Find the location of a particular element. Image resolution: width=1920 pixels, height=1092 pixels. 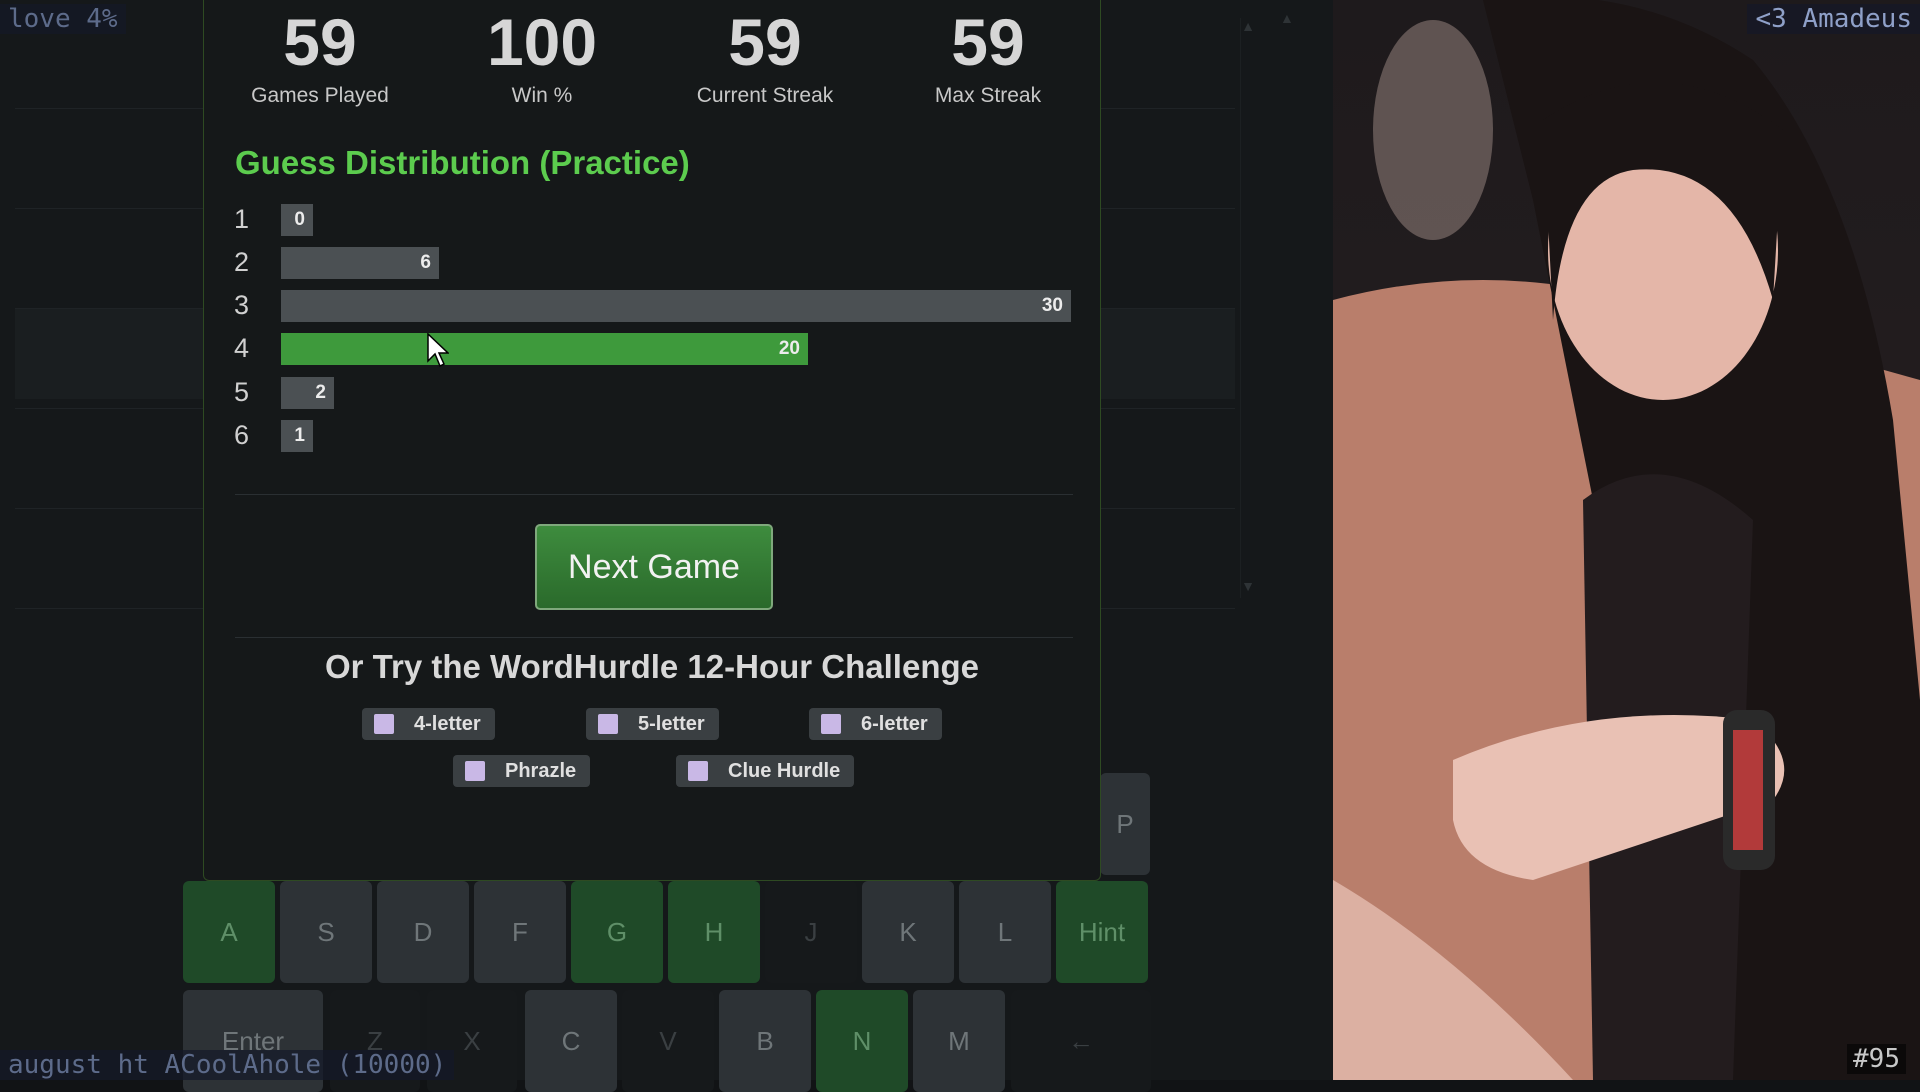

distribution-count: 1 is located at coordinates (299, 435).